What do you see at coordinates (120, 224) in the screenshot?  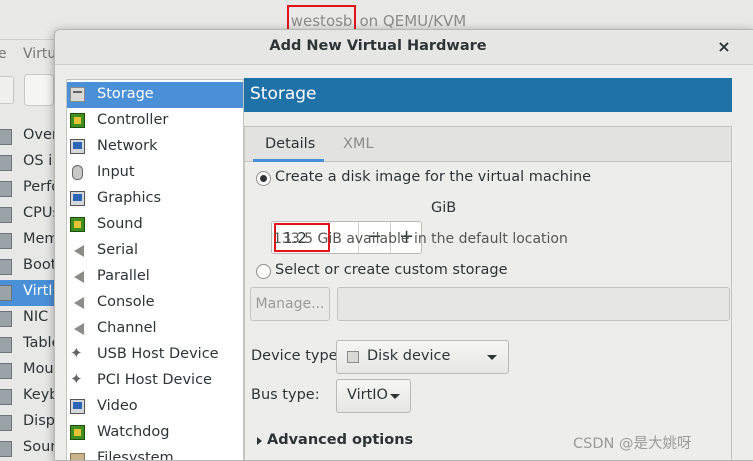 I see `hardware-item-label: Sound` at bounding box center [120, 224].